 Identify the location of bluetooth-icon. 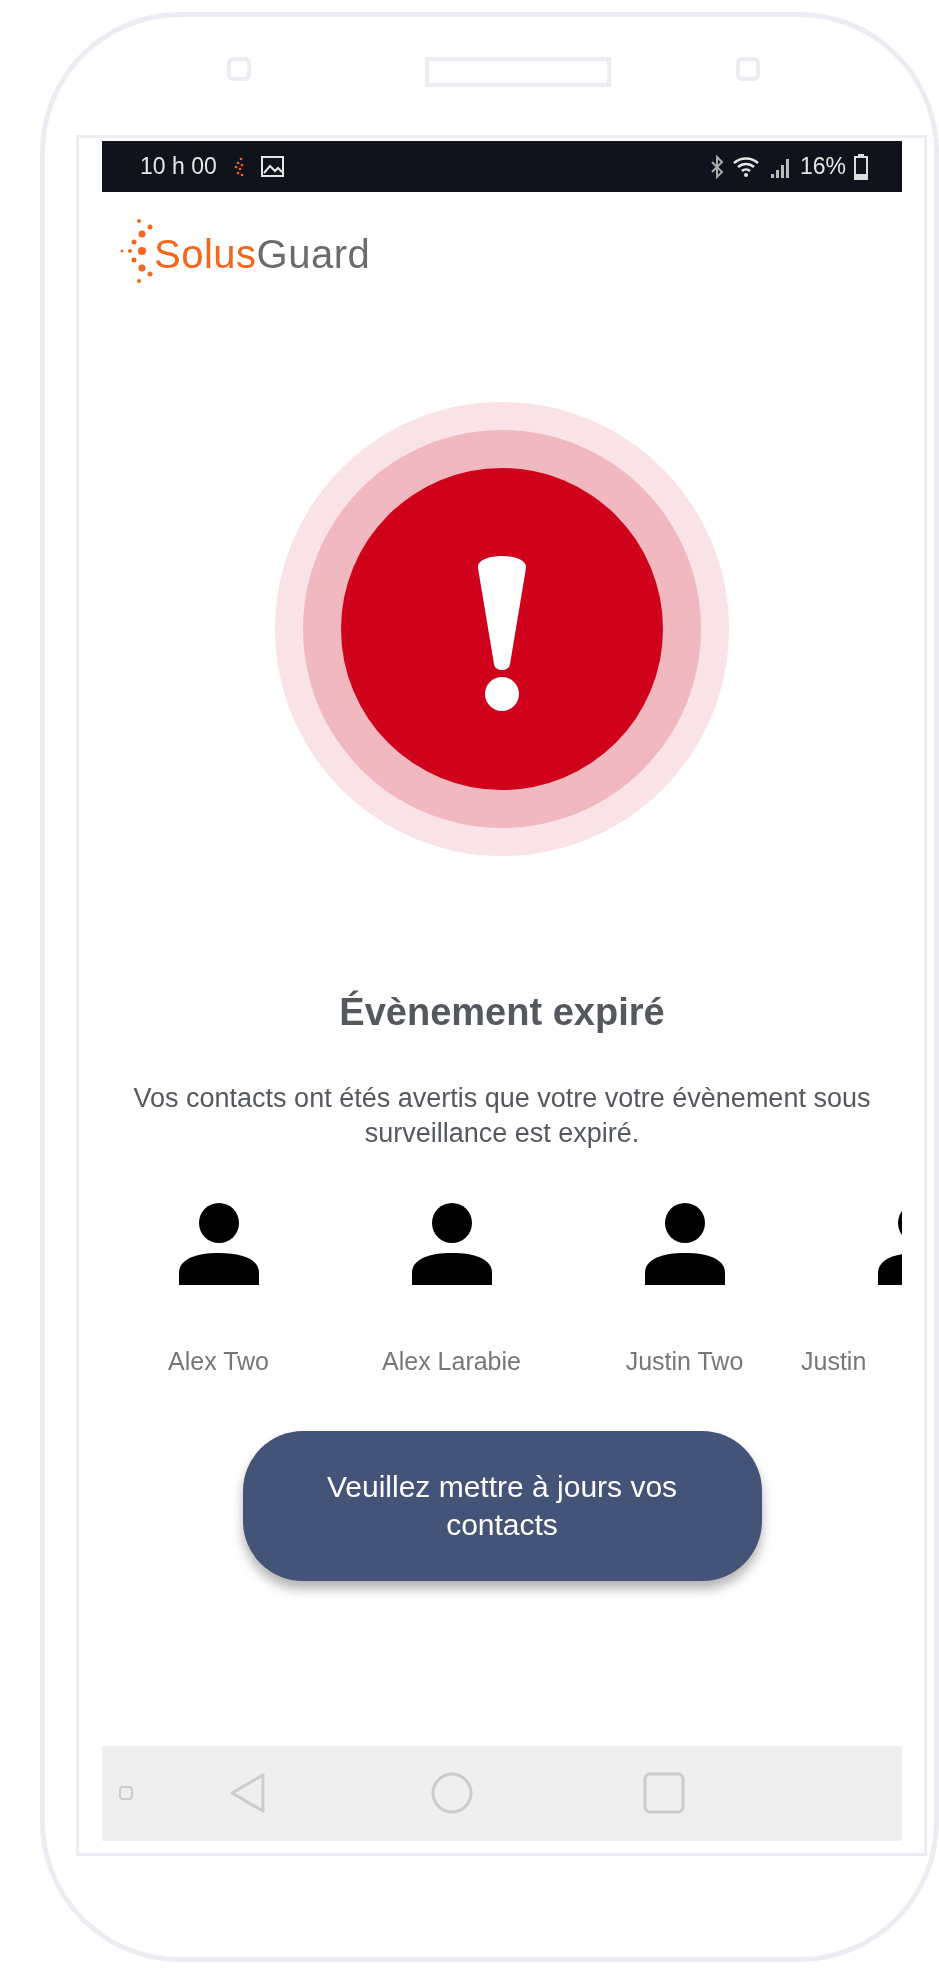
(716, 166).